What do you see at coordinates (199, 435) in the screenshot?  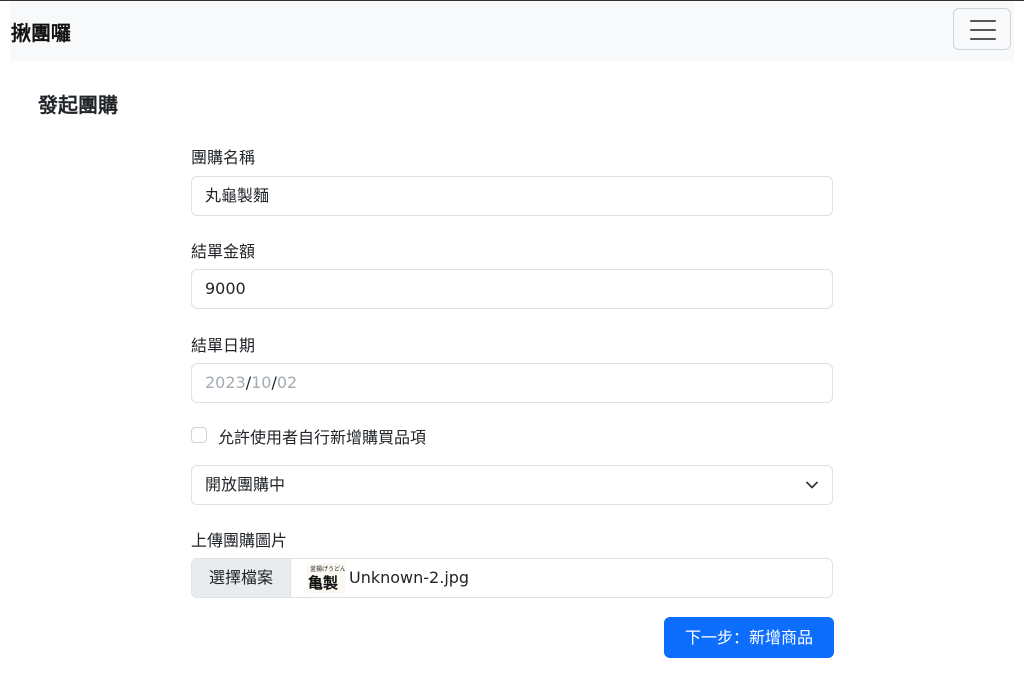 I see `allow-add-items-checkbox` at bounding box center [199, 435].